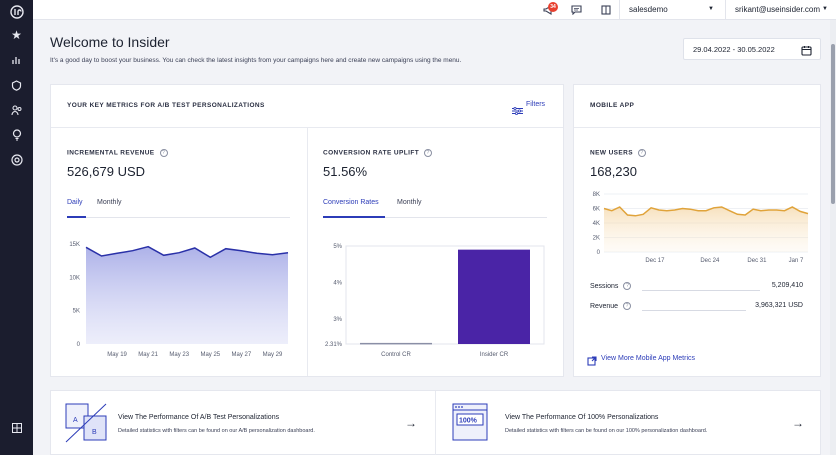 Image resolution: width=836 pixels, height=455 pixels. What do you see at coordinates (210, 355) in the screenshot?
I see `x-tick-label: May 25` at bounding box center [210, 355].